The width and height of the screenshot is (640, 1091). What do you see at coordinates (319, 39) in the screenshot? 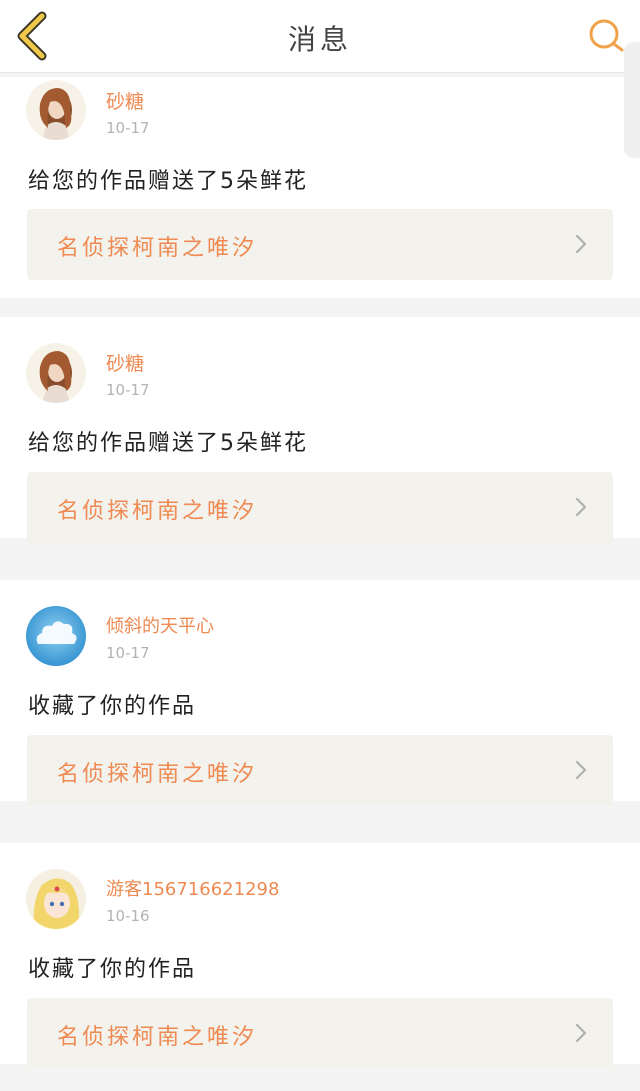
I see `page-title: 消息` at bounding box center [319, 39].